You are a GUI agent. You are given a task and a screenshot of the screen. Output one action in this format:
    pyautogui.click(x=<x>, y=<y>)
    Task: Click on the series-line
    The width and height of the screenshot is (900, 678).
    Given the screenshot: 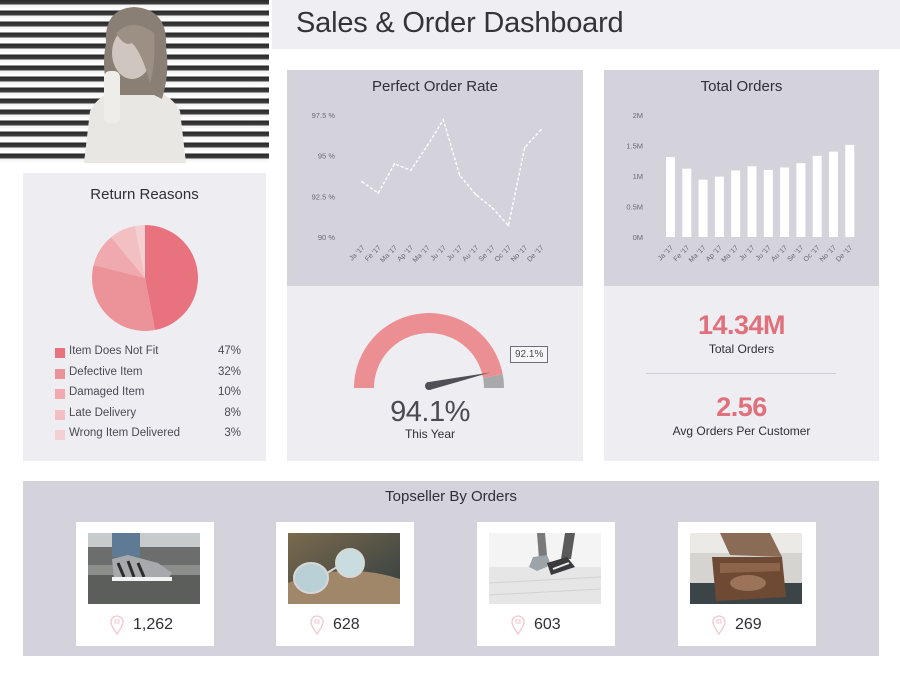 What is the action you would take?
    pyautogui.click(x=451, y=173)
    